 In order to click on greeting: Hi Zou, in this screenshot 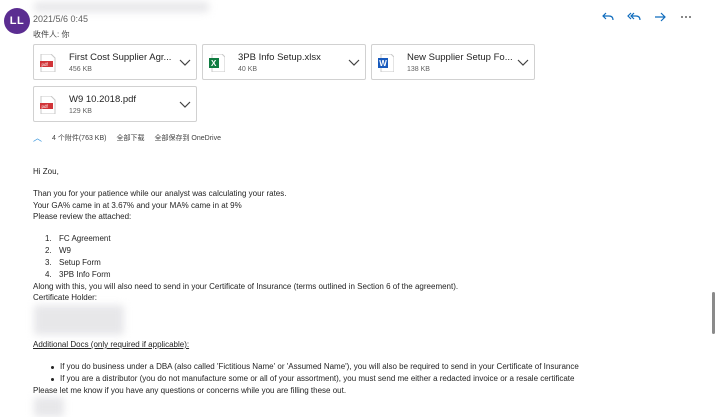, I will do `click(46, 171)`.